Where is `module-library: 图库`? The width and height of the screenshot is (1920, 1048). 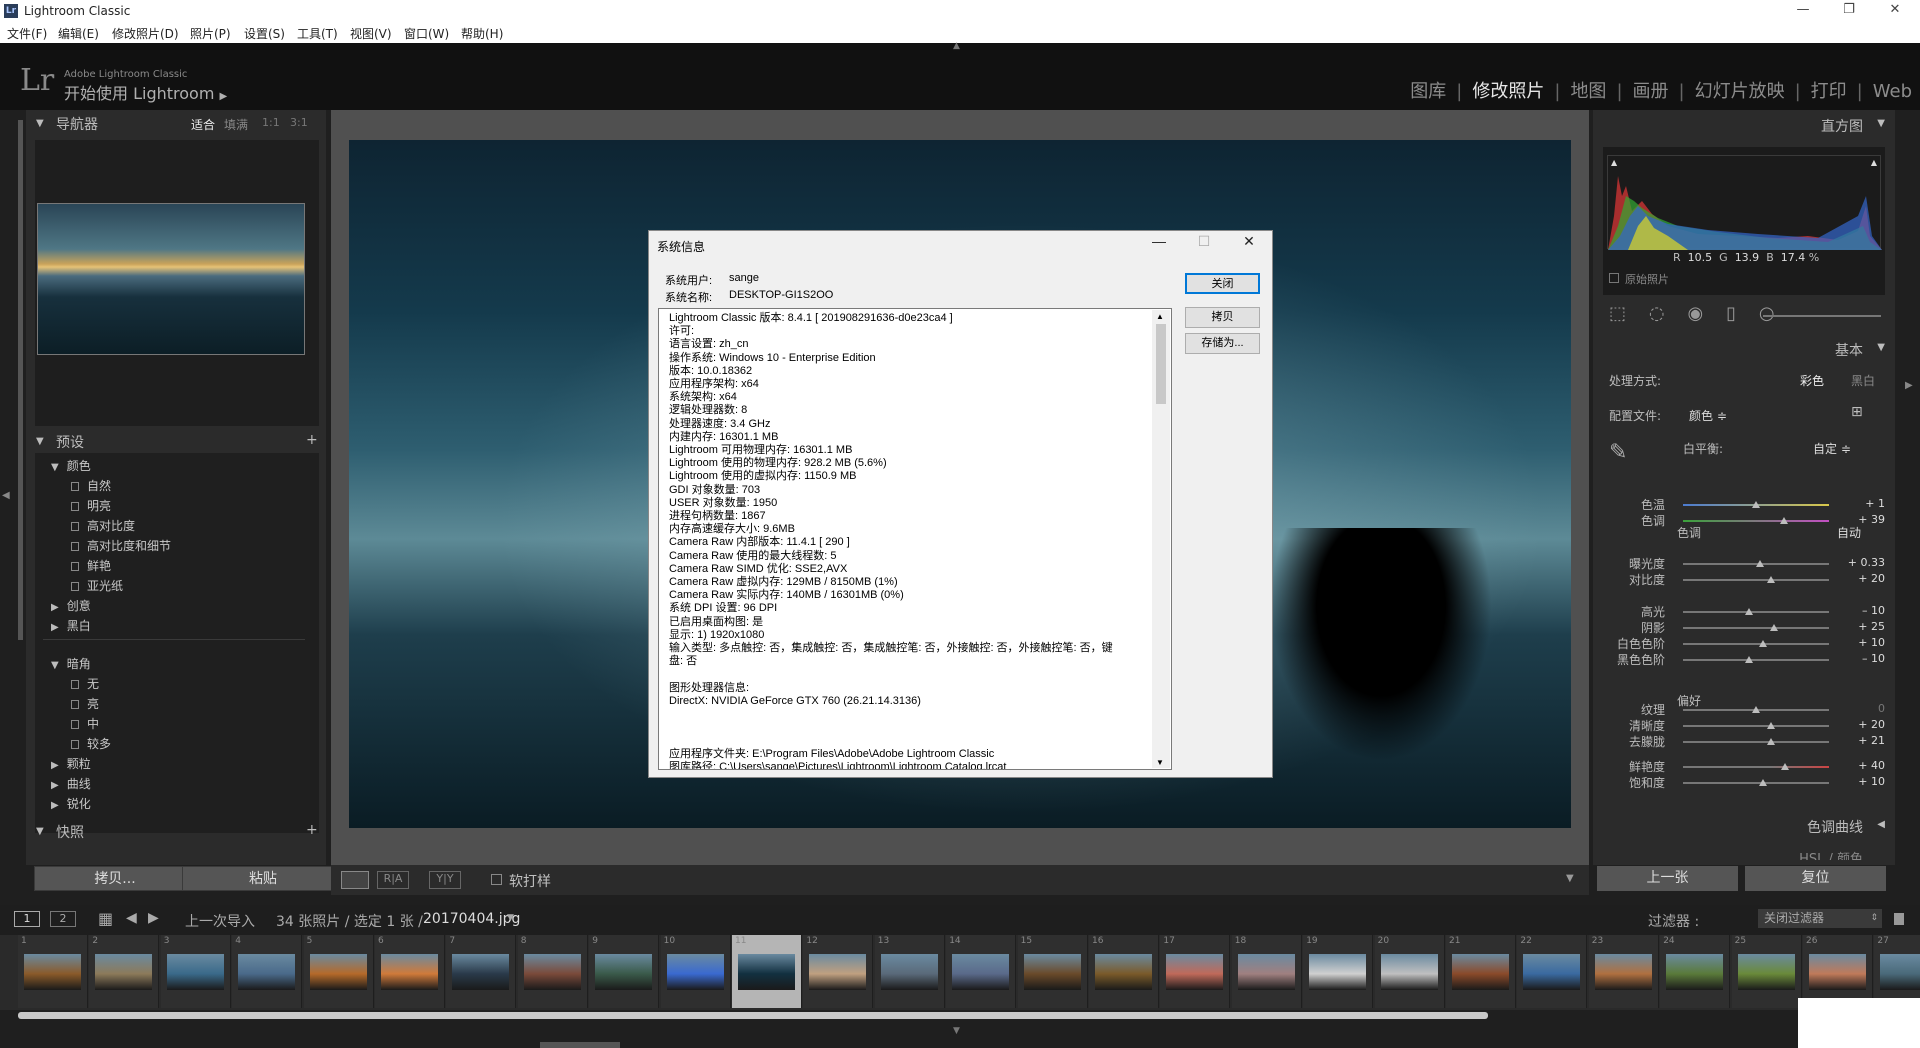 module-library: 图库 is located at coordinates (1428, 91).